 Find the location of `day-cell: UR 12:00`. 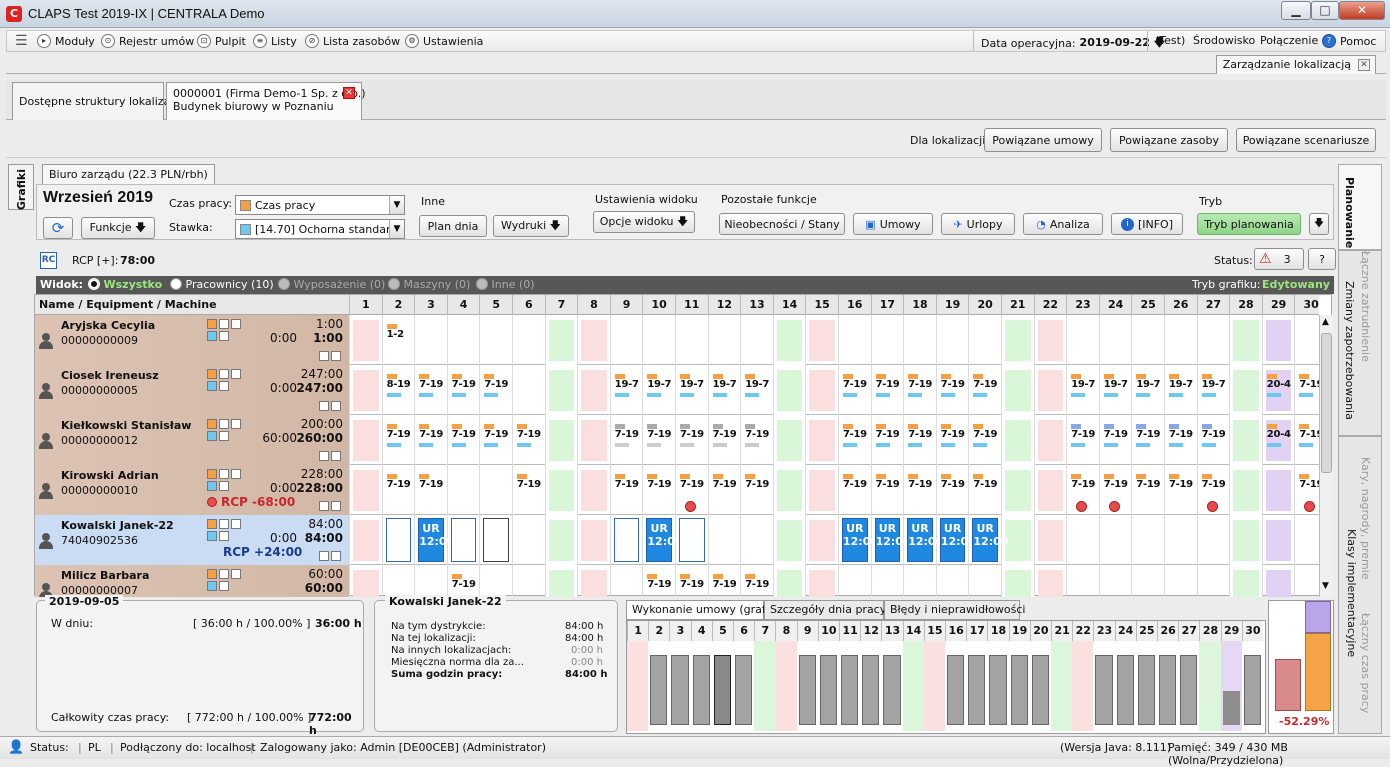

day-cell: UR 12:00 is located at coordinates (434, 540).